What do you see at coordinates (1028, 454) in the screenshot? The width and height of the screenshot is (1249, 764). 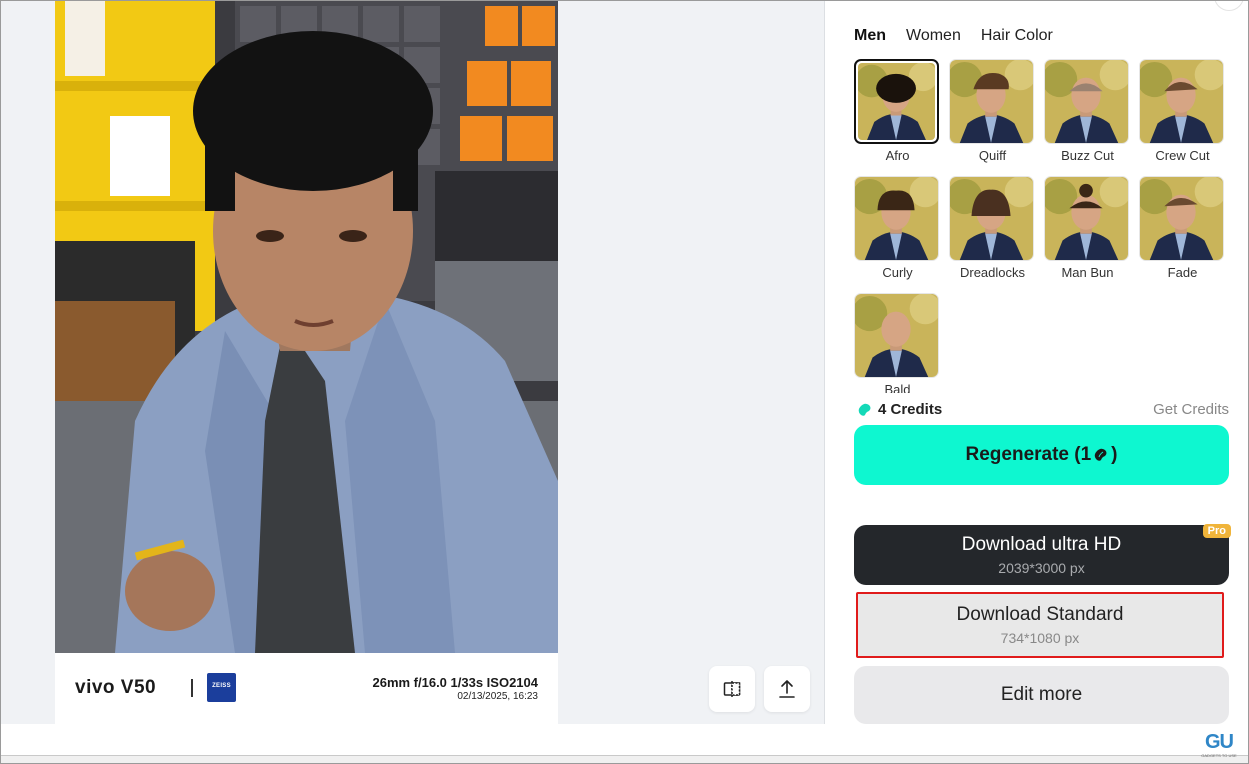 I see `regenerate-label: Regenerate (1` at bounding box center [1028, 454].